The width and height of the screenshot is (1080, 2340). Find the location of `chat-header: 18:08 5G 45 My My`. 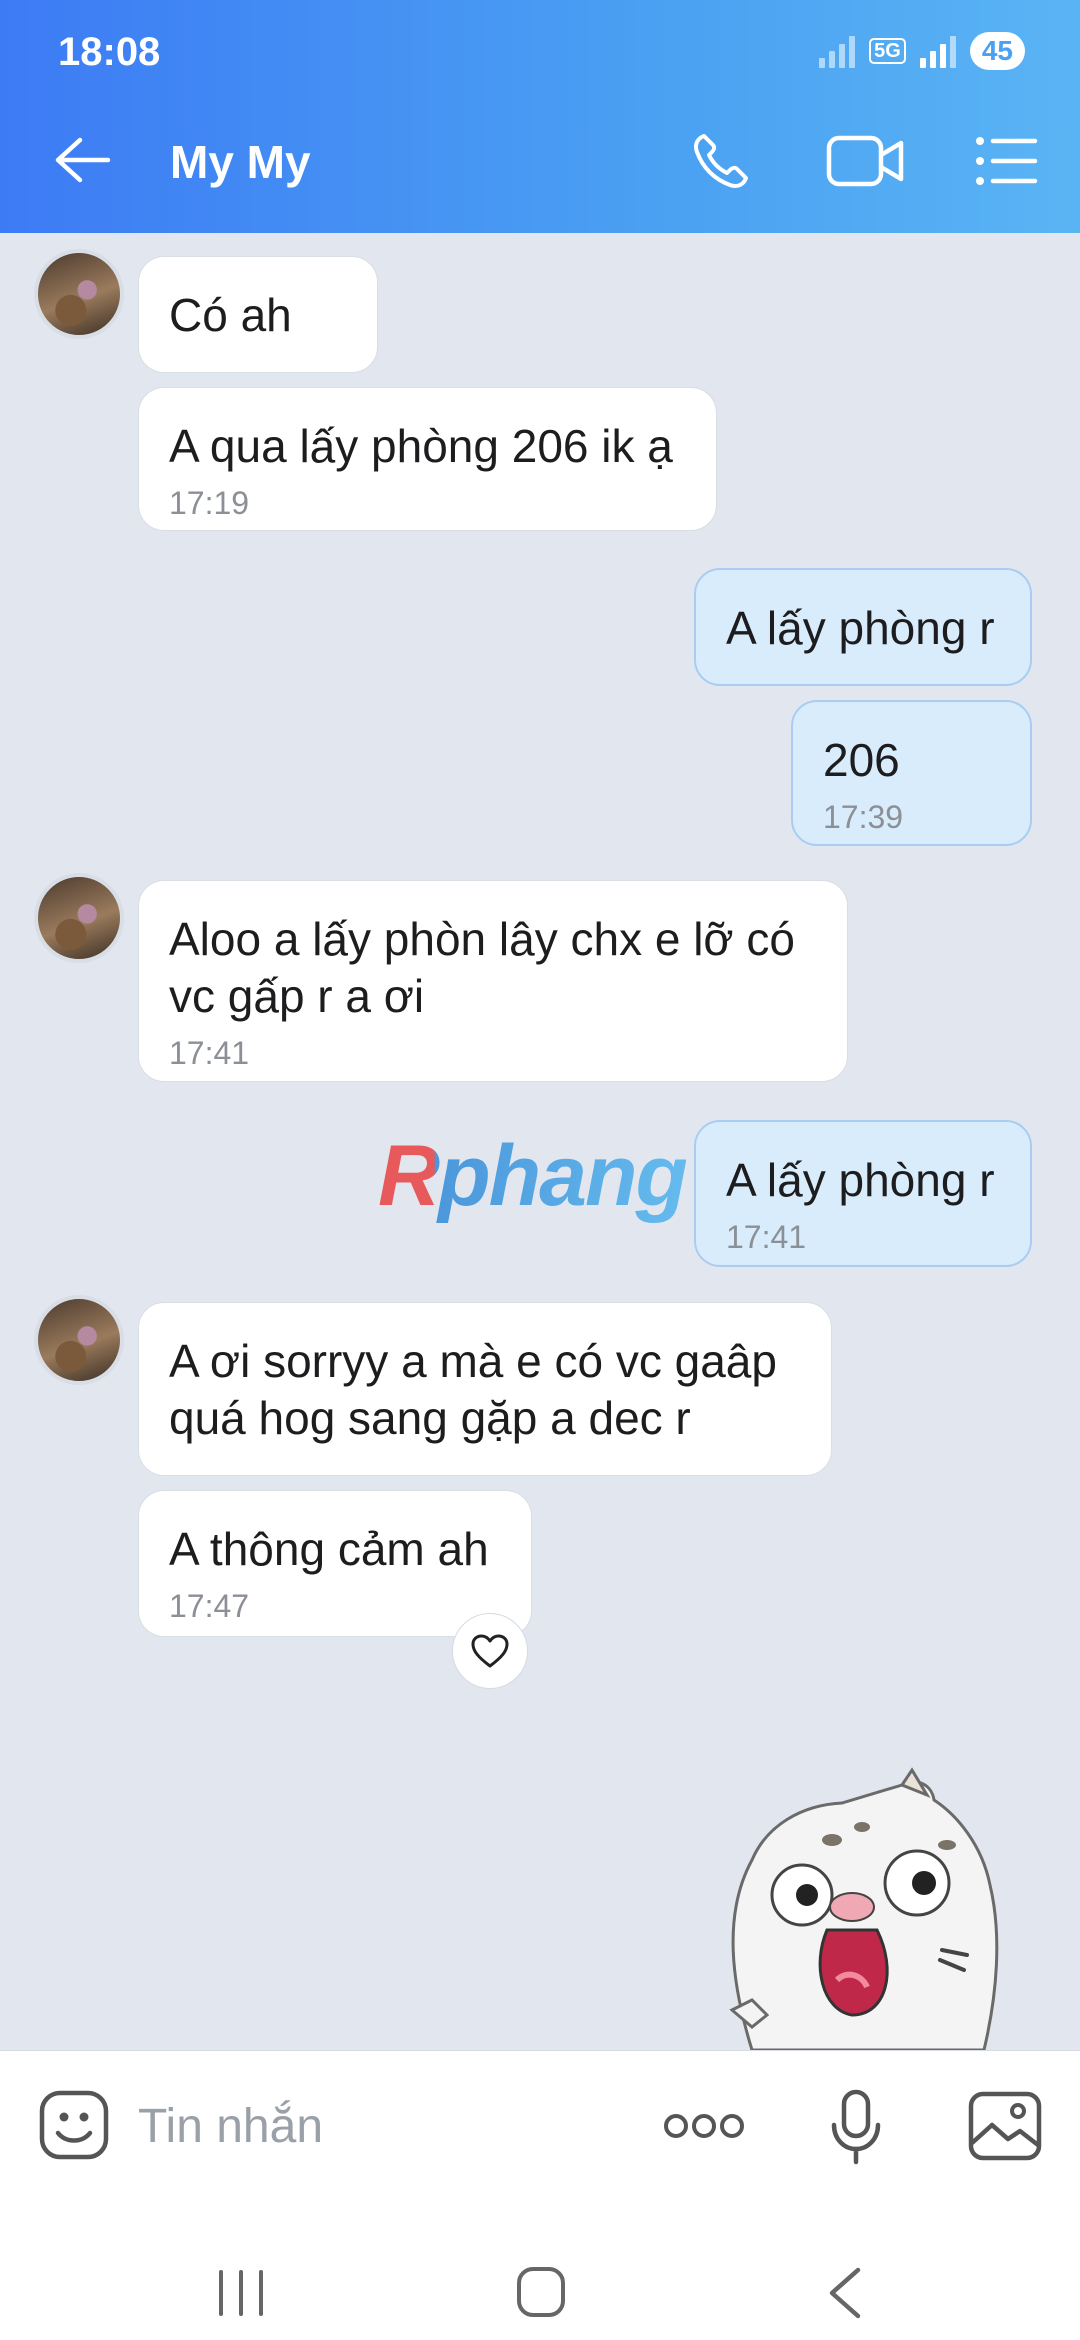

chat-header: 18:08 5G 45 My My is located at coordinates (540, 116).